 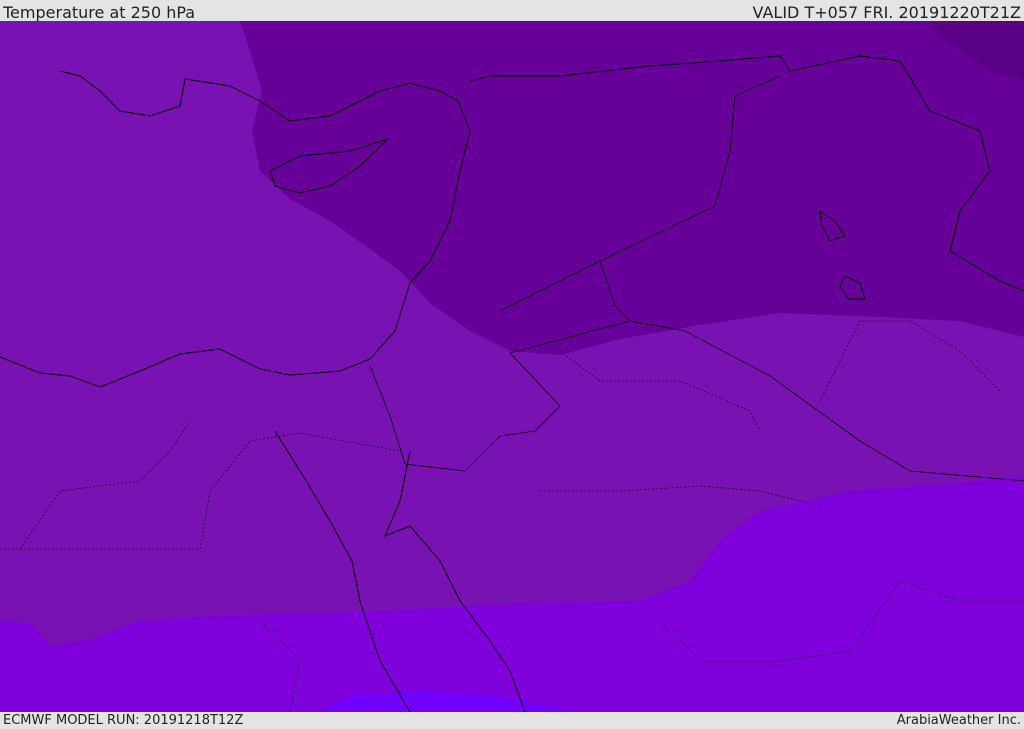 What do you see at coordinates (123, 720) in the screenshot?
I see `model-run: ECMWF MODEL RUN: 20191218T12Z` at bounding box center [123, 720].